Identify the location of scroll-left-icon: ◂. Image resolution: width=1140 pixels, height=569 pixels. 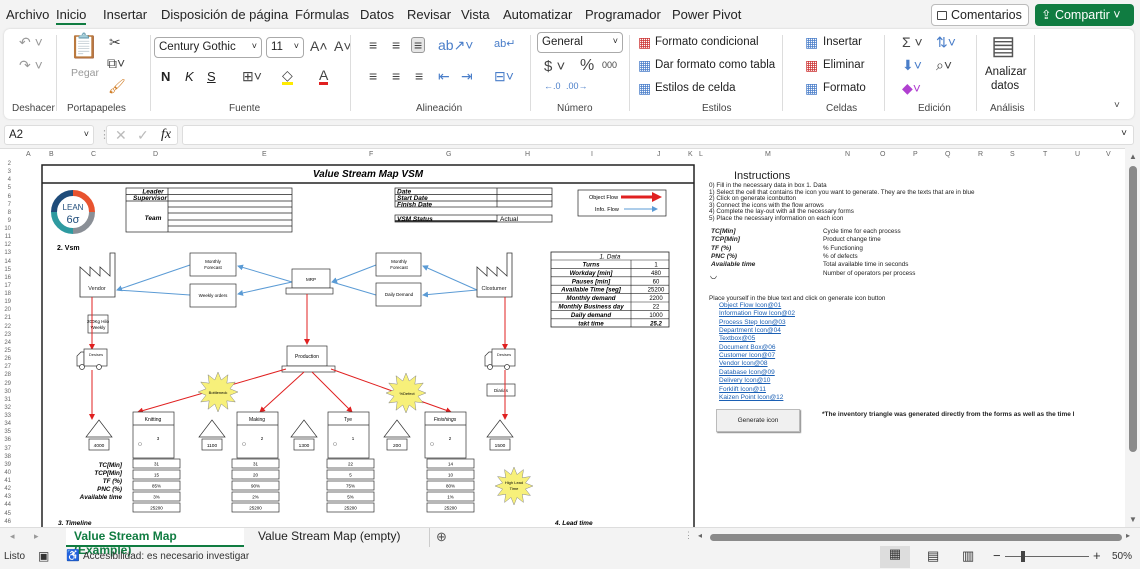
(700, 535).